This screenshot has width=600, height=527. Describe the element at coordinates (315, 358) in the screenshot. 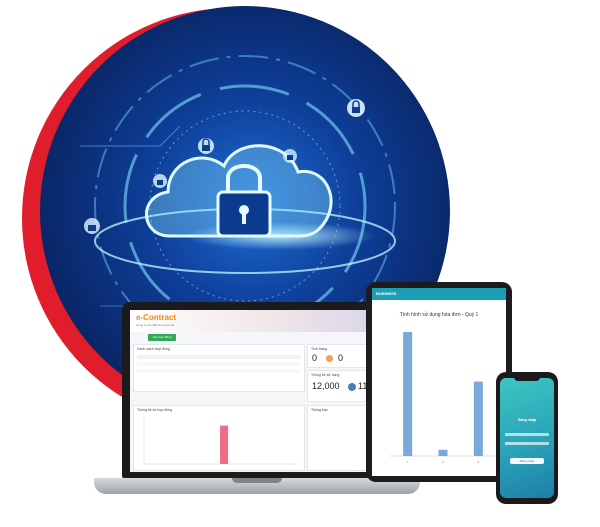

I see `count-a: 0` at that location.